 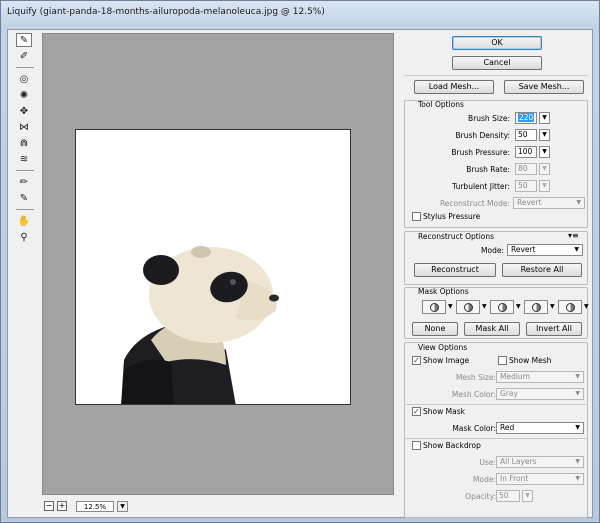 What do you see at coordinates (24, 79) in the screenshot?
I see `twirl-tool-icon: ◎` at bounding box center [24, 79].